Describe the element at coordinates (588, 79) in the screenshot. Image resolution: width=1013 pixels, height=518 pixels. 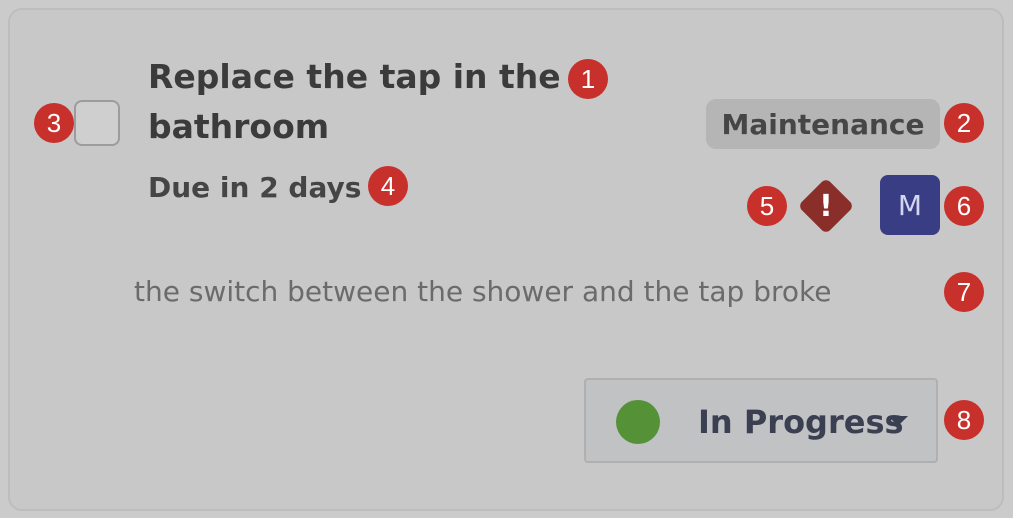
I see `annotation-badge: 1` at that location.